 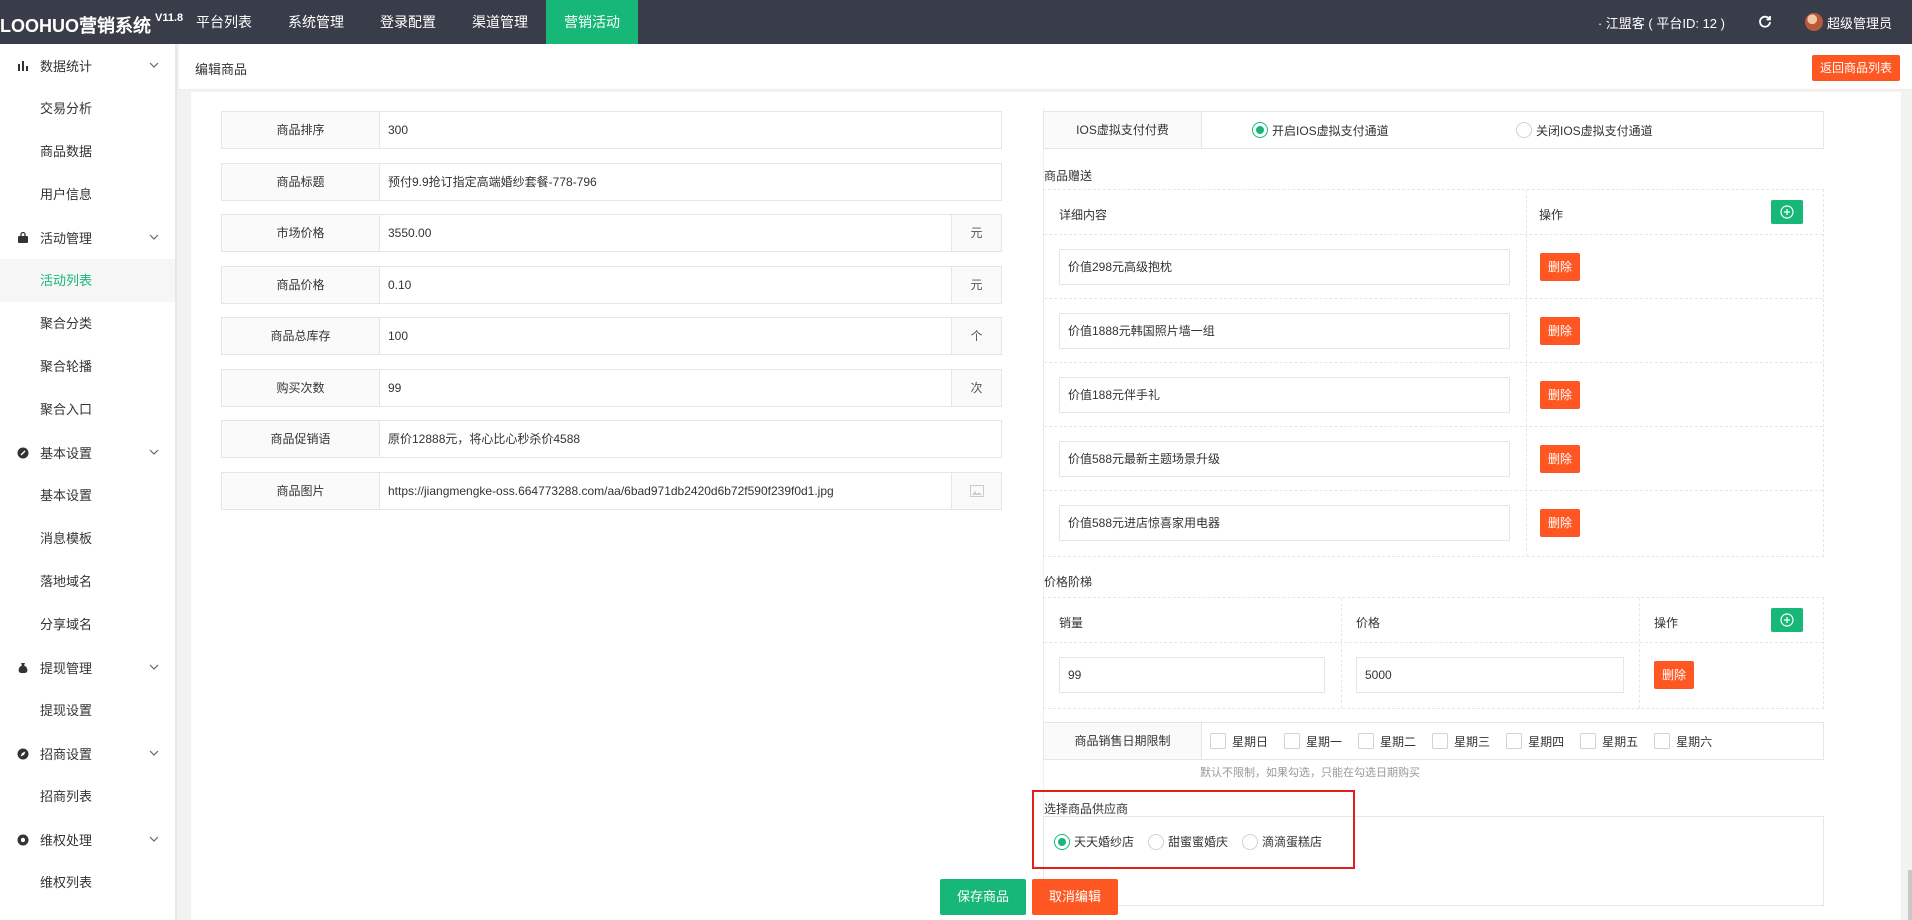 What do you see at coordinates (87, 667) in the screenshot?
I see `sidebar-group-withdrawal-management: 提现管理` at bounding box center [87, 667].